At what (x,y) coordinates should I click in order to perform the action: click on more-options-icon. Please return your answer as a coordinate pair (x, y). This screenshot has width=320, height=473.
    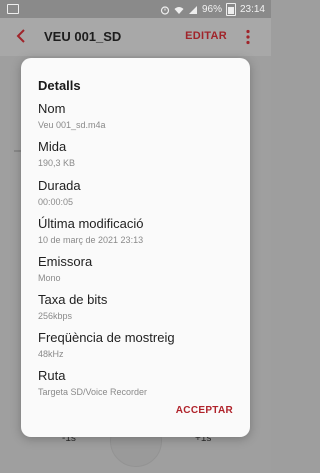
    Looking at the image, I should click on (248, 37).